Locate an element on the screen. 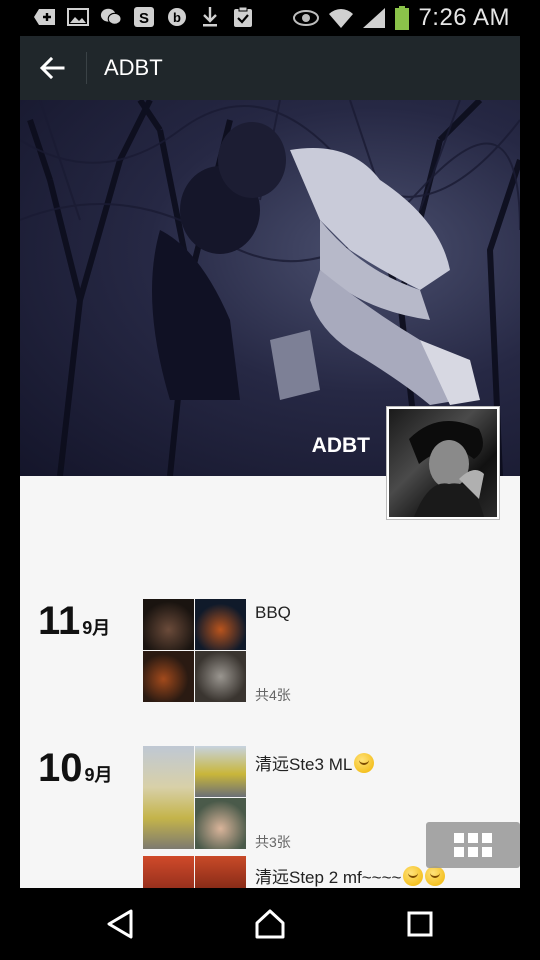  nav-back-button is located at coordinates (120, 924).